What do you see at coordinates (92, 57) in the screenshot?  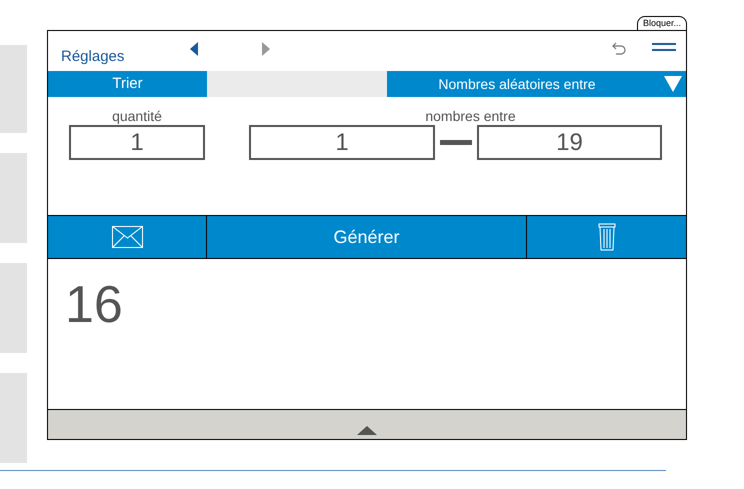 I see `settings-title: Réglages` at bounding box center [92, 57].